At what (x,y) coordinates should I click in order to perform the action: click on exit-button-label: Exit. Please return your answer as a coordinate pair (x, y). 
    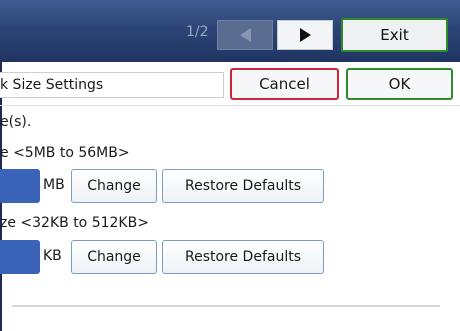
    Looking at the image, I should click on (394, 35).